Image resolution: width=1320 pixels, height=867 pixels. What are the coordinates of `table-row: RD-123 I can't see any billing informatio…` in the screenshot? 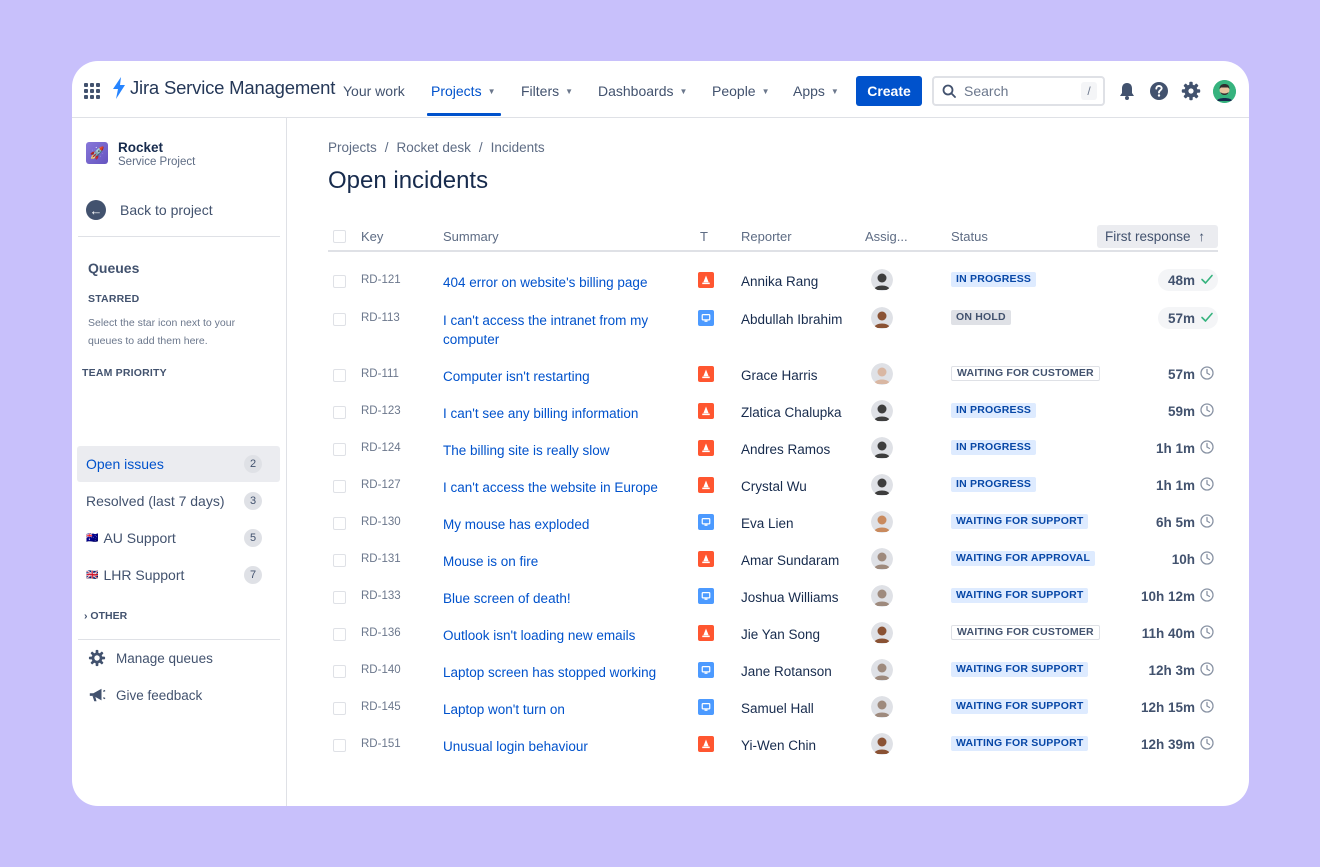 It's located at (773, 418).